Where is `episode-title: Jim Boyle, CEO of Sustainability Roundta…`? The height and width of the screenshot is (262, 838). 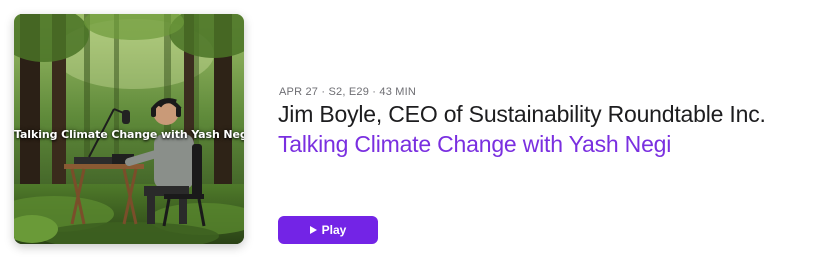 episode-title: Jim Boyle, CEO of Sustainability Roundta… is located at coordinates (522, 114).